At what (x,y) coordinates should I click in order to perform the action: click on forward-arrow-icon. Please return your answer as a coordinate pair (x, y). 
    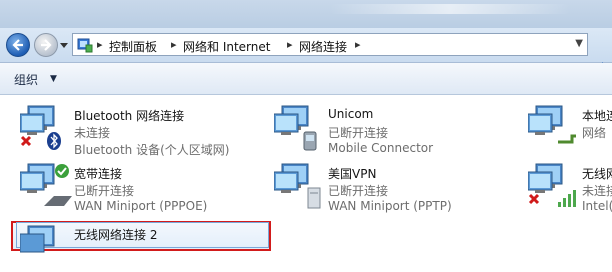
    Looking at the image, I should click on (46, 45).